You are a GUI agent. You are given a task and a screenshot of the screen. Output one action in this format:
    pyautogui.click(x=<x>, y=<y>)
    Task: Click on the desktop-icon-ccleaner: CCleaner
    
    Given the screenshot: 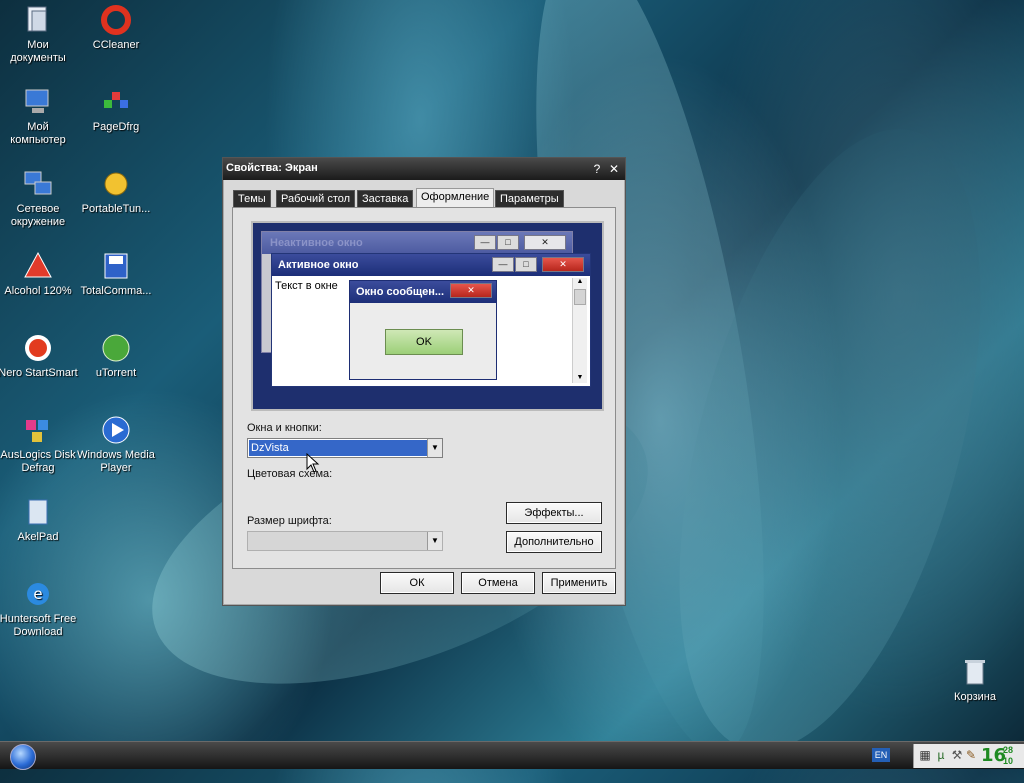 What is the action you would take?
    pyautogui.click(x=116, y=28)
    